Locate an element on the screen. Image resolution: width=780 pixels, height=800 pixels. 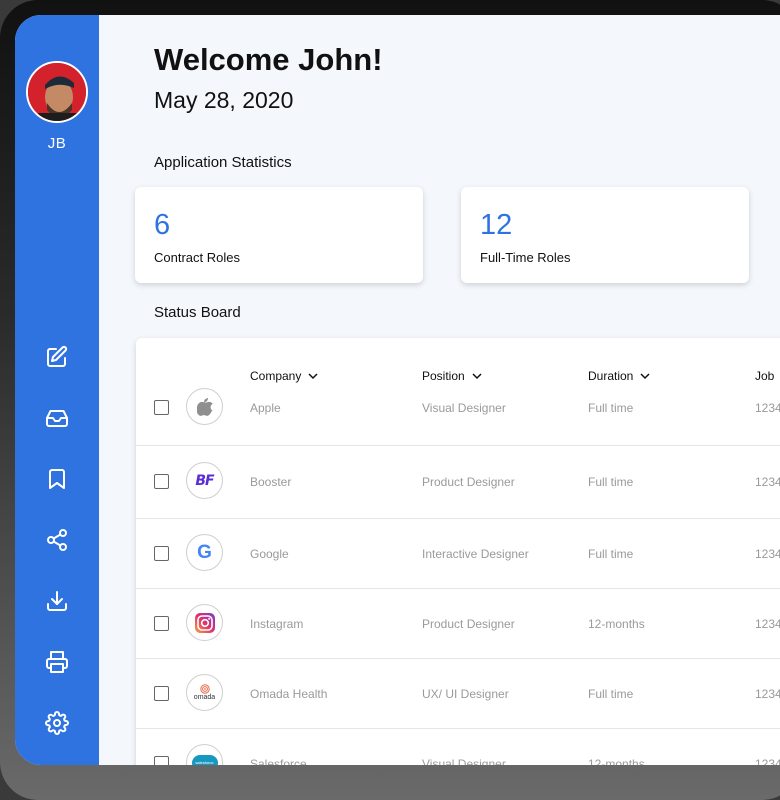
inbox-icon is located at coordinates (57, 418).